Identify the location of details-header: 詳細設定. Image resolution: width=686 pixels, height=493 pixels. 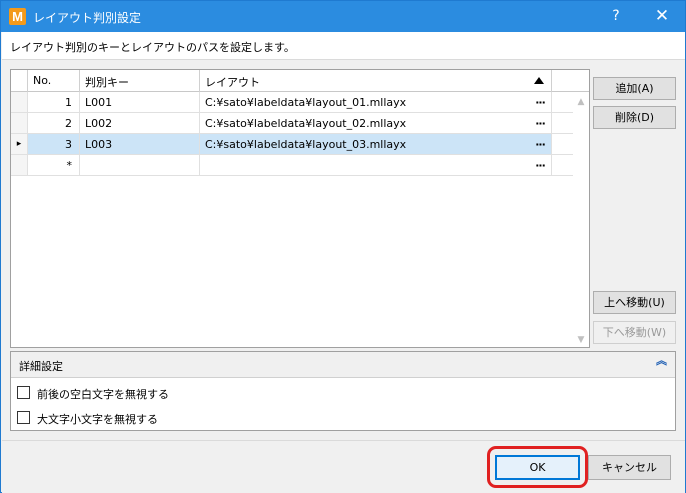
(343, 365).